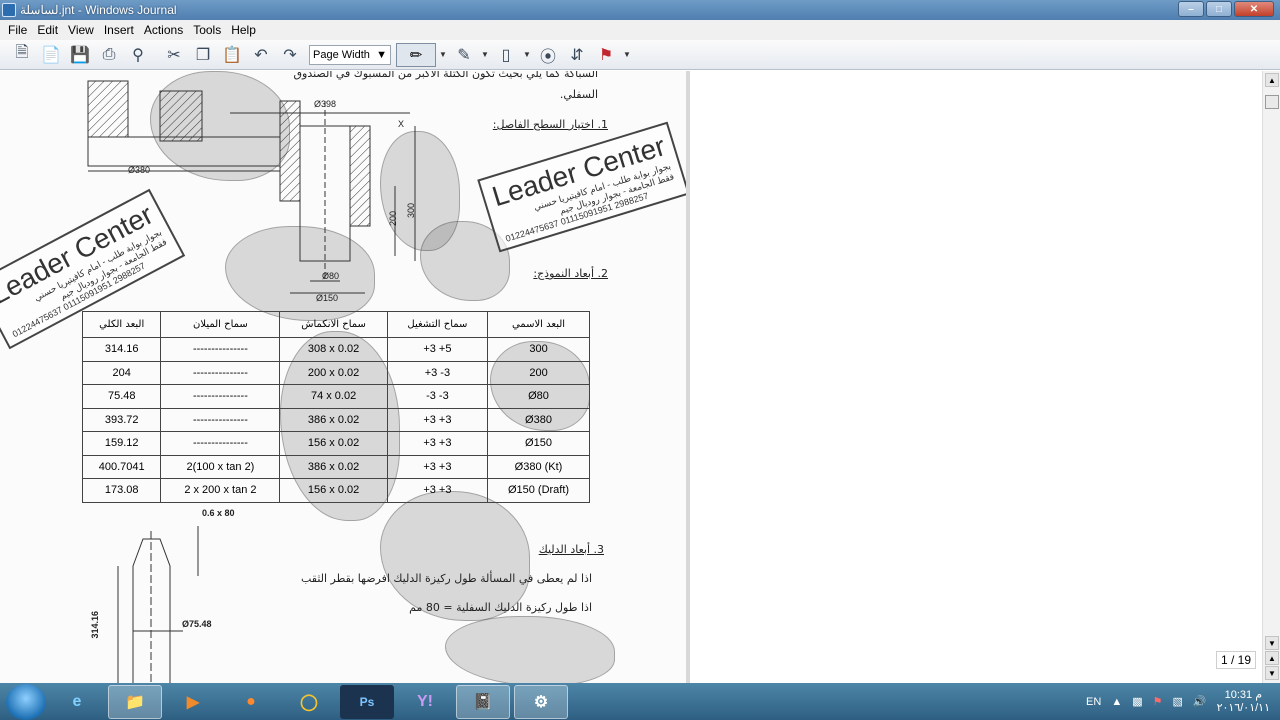 The width and height of the screenshot is (1280, 720). What do you see at coordinates (174, 55) in the screenshot?
I see `cut-icon: ✂` at bounding box center [174, 55].